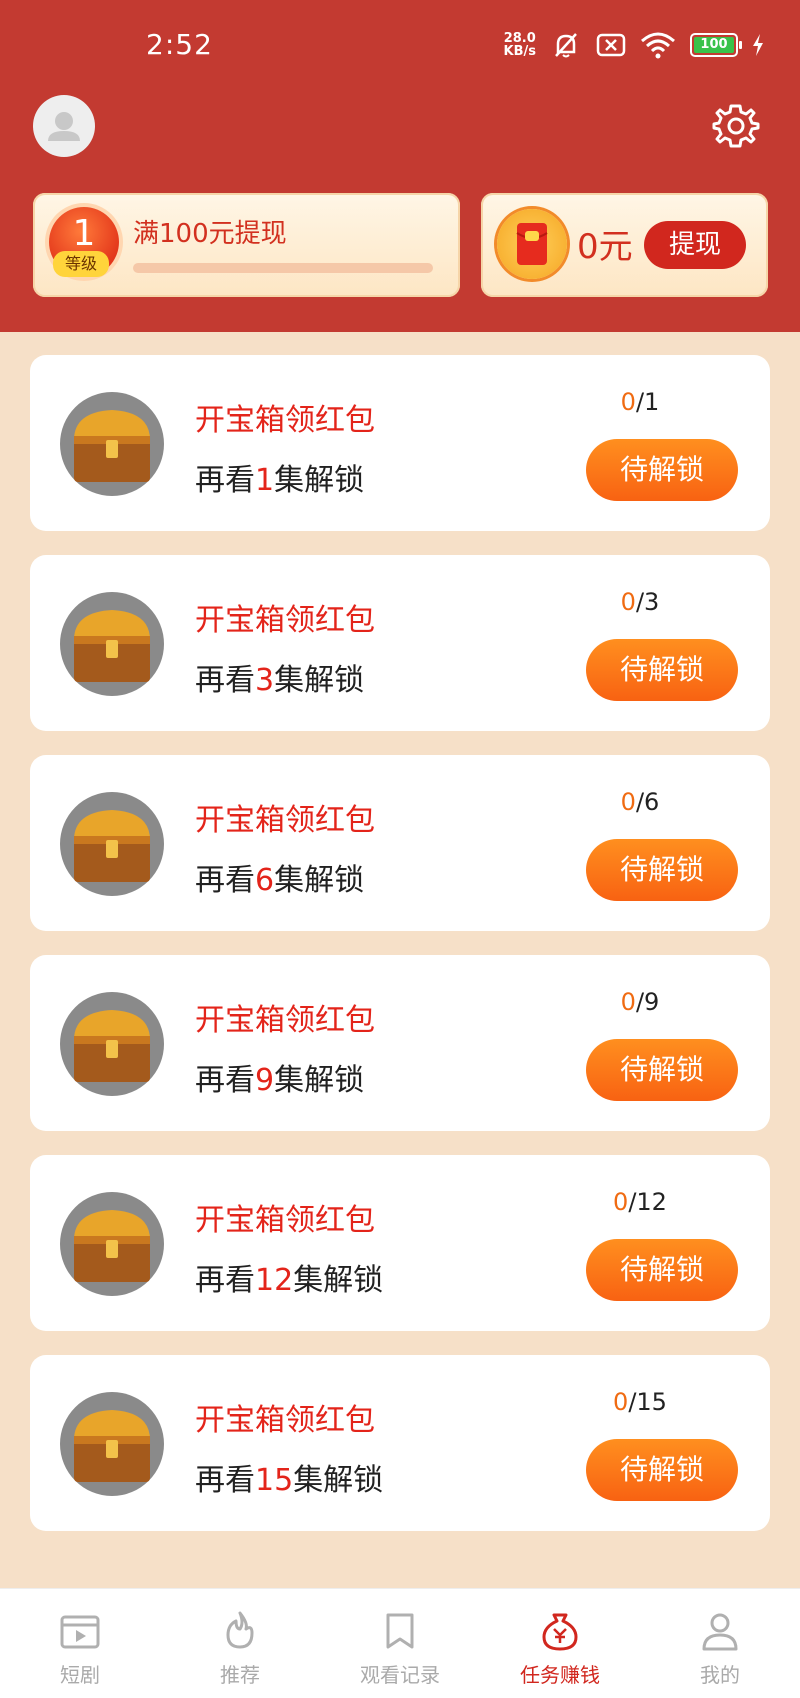  What do you see at coordinates (695, 245) in the screenshot?
I see `withdraw-button: 提现` at bounding box center [695, 245].